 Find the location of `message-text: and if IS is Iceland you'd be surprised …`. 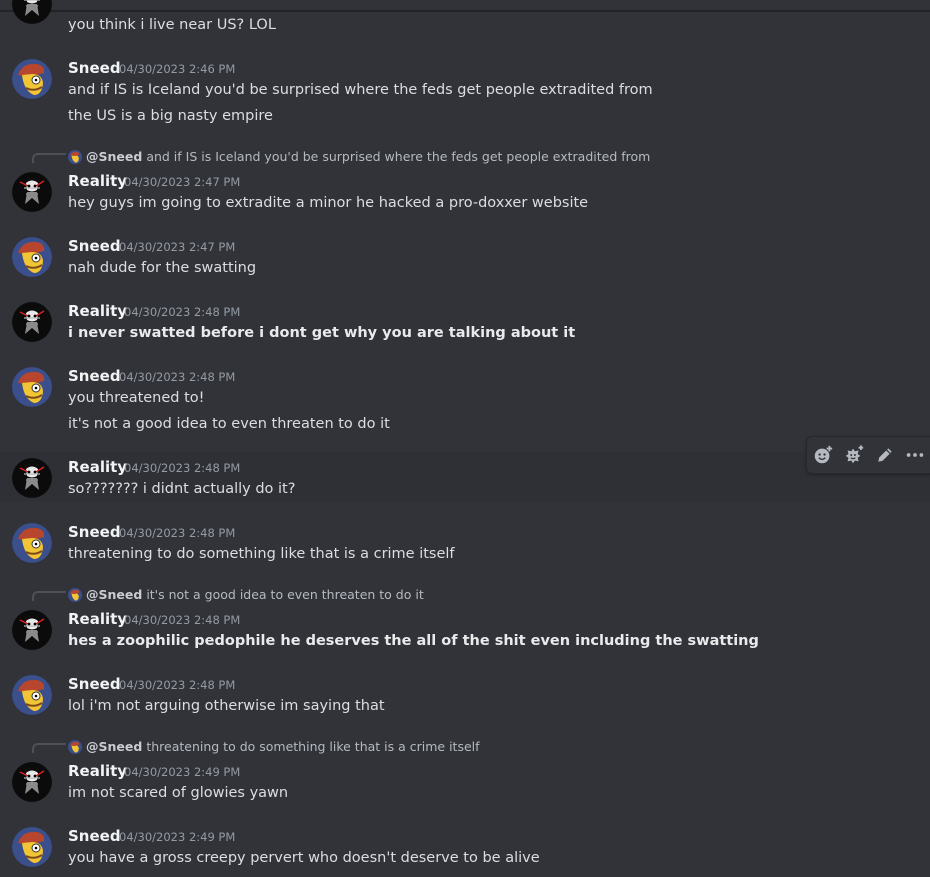

message-text: and if IS is Iceland you'd be surprised … is located at coordinates (360, 90).